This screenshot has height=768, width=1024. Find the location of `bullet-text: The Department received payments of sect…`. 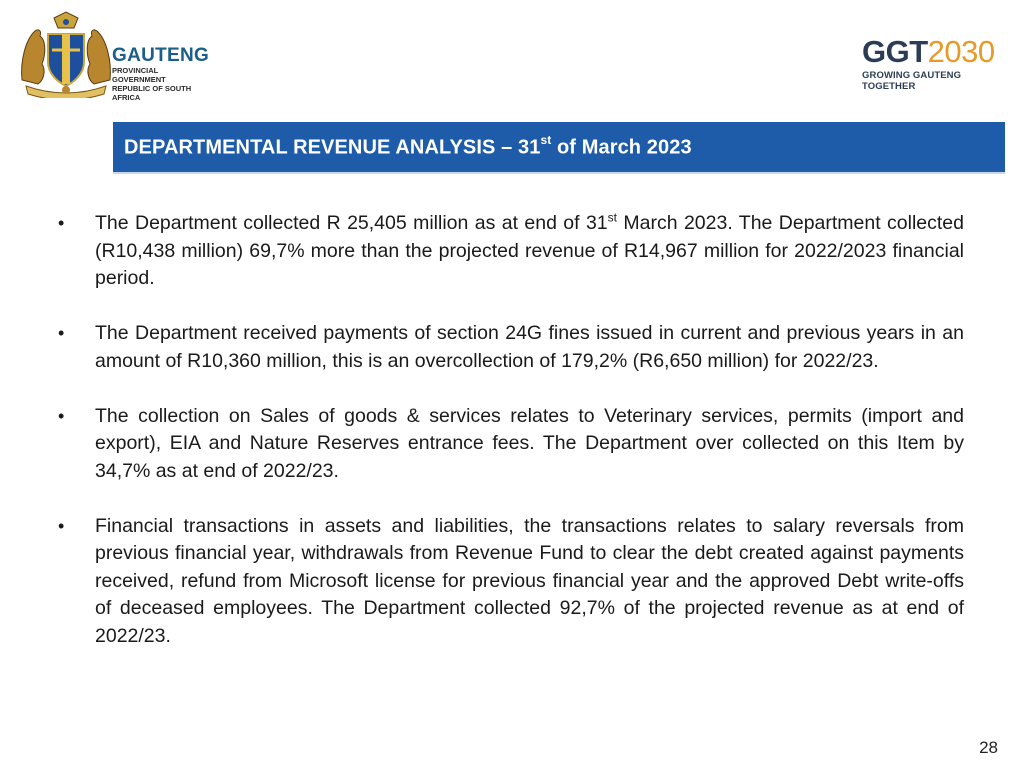

bullet-text: The Department received payments of sect… is located at coordinates (529, 347).